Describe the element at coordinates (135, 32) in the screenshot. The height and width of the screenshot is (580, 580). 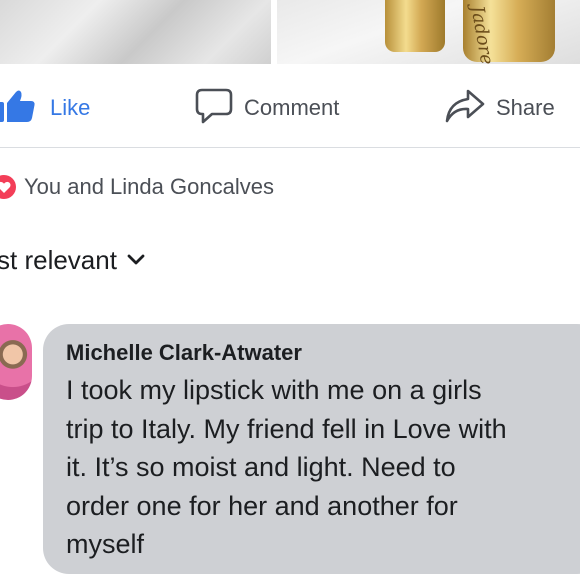
I see `product-photo-left` at that location.